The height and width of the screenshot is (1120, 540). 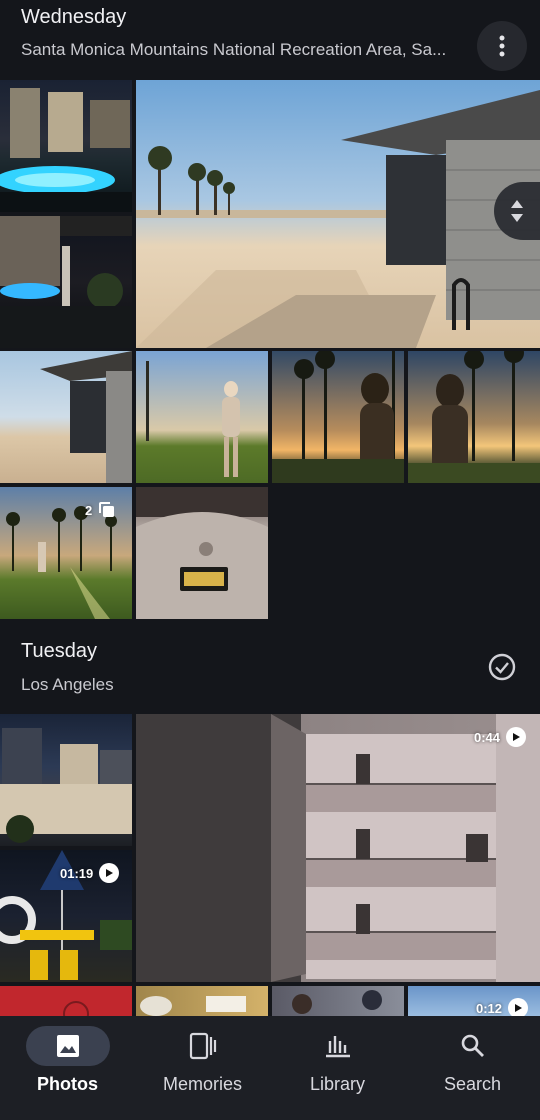 What do you see at coordinates (67, 685) in the screenshot?
I see `section-location-tuesday: Los Angeles` at bounding box center [67, 685].